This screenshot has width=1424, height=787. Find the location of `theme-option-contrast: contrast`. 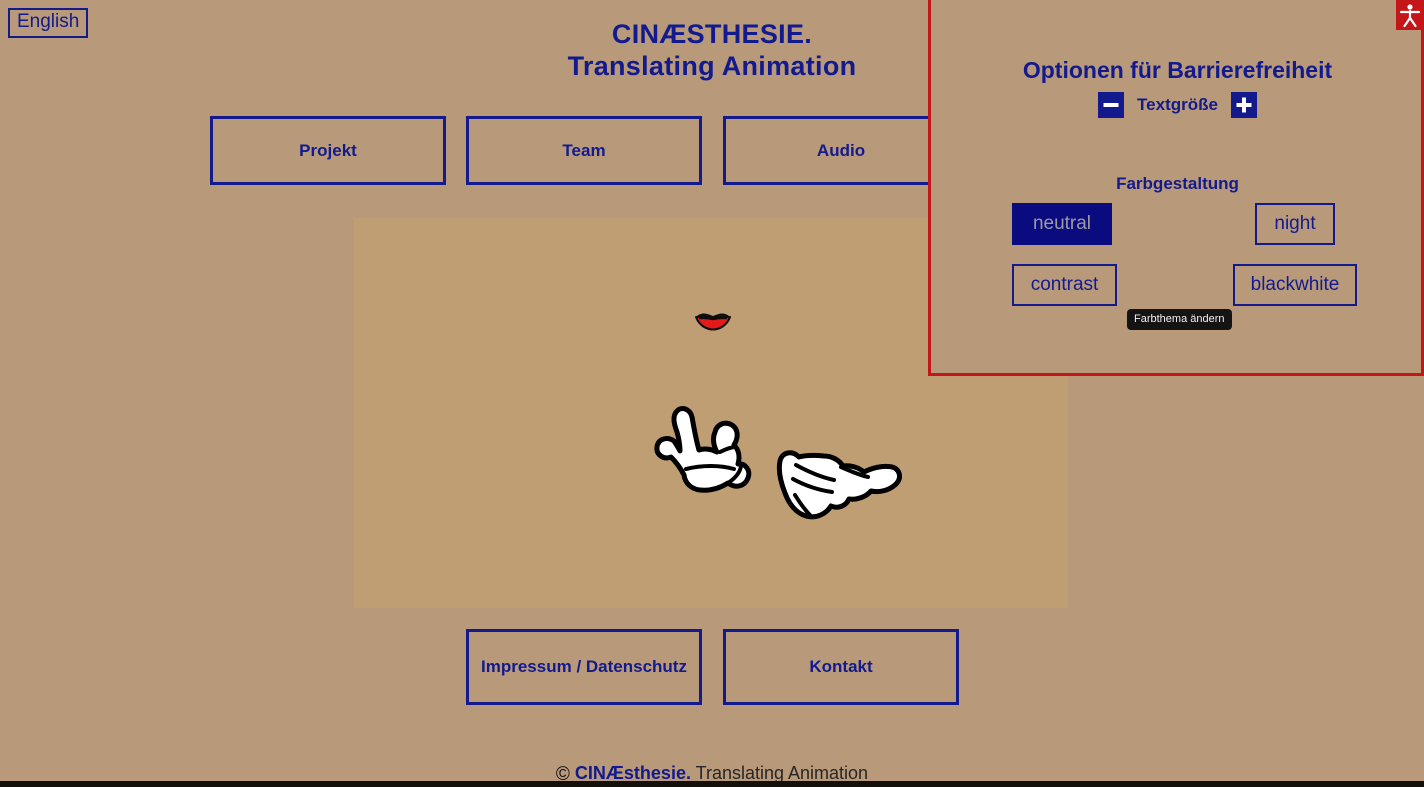

theme-option-contrast: contrast is located at coordinates (1064, 285).